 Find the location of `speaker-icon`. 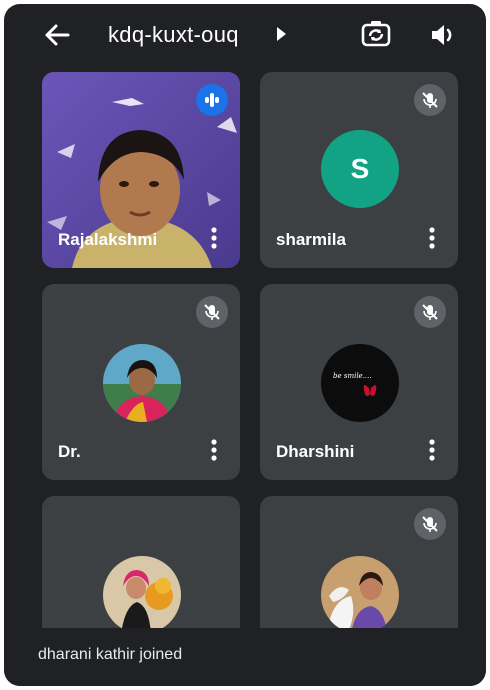

speaker-icon is located at coordinates (443, 35).